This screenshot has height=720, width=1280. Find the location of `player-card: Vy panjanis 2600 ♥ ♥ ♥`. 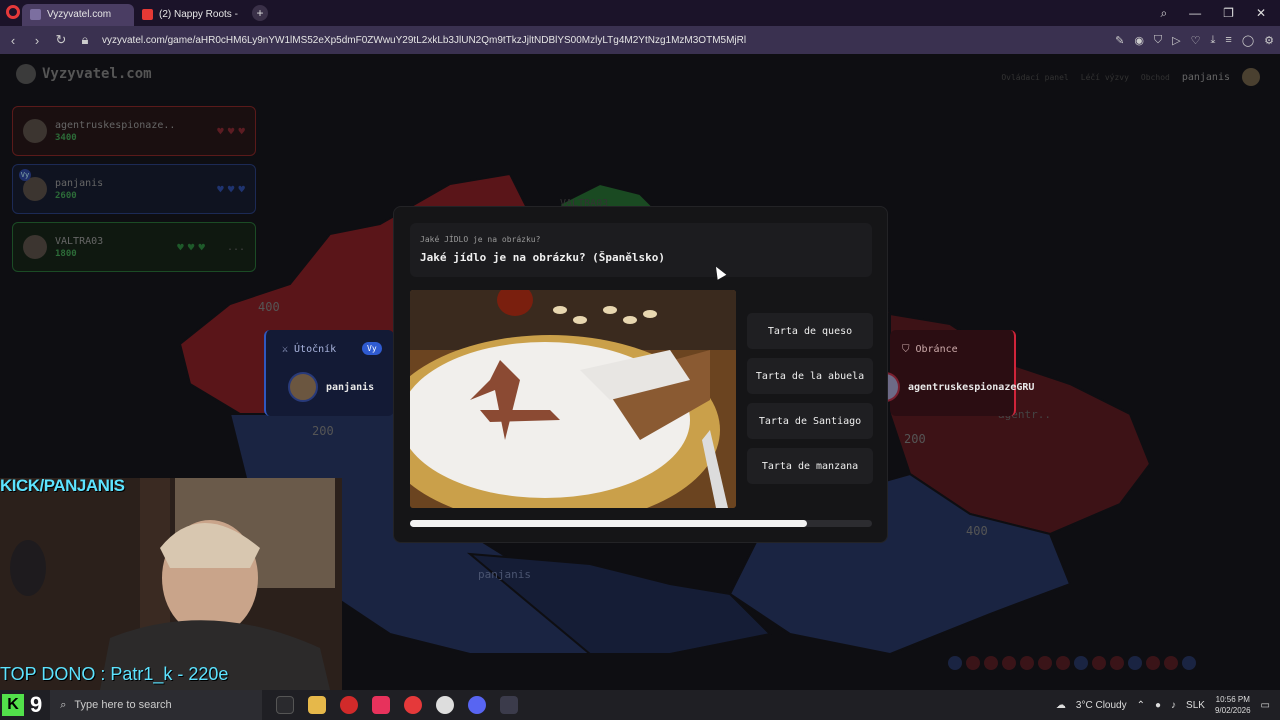

player-card: Vy panjanis 2600 ♥ ♥ ♥ is located at coordinates (134, 189).